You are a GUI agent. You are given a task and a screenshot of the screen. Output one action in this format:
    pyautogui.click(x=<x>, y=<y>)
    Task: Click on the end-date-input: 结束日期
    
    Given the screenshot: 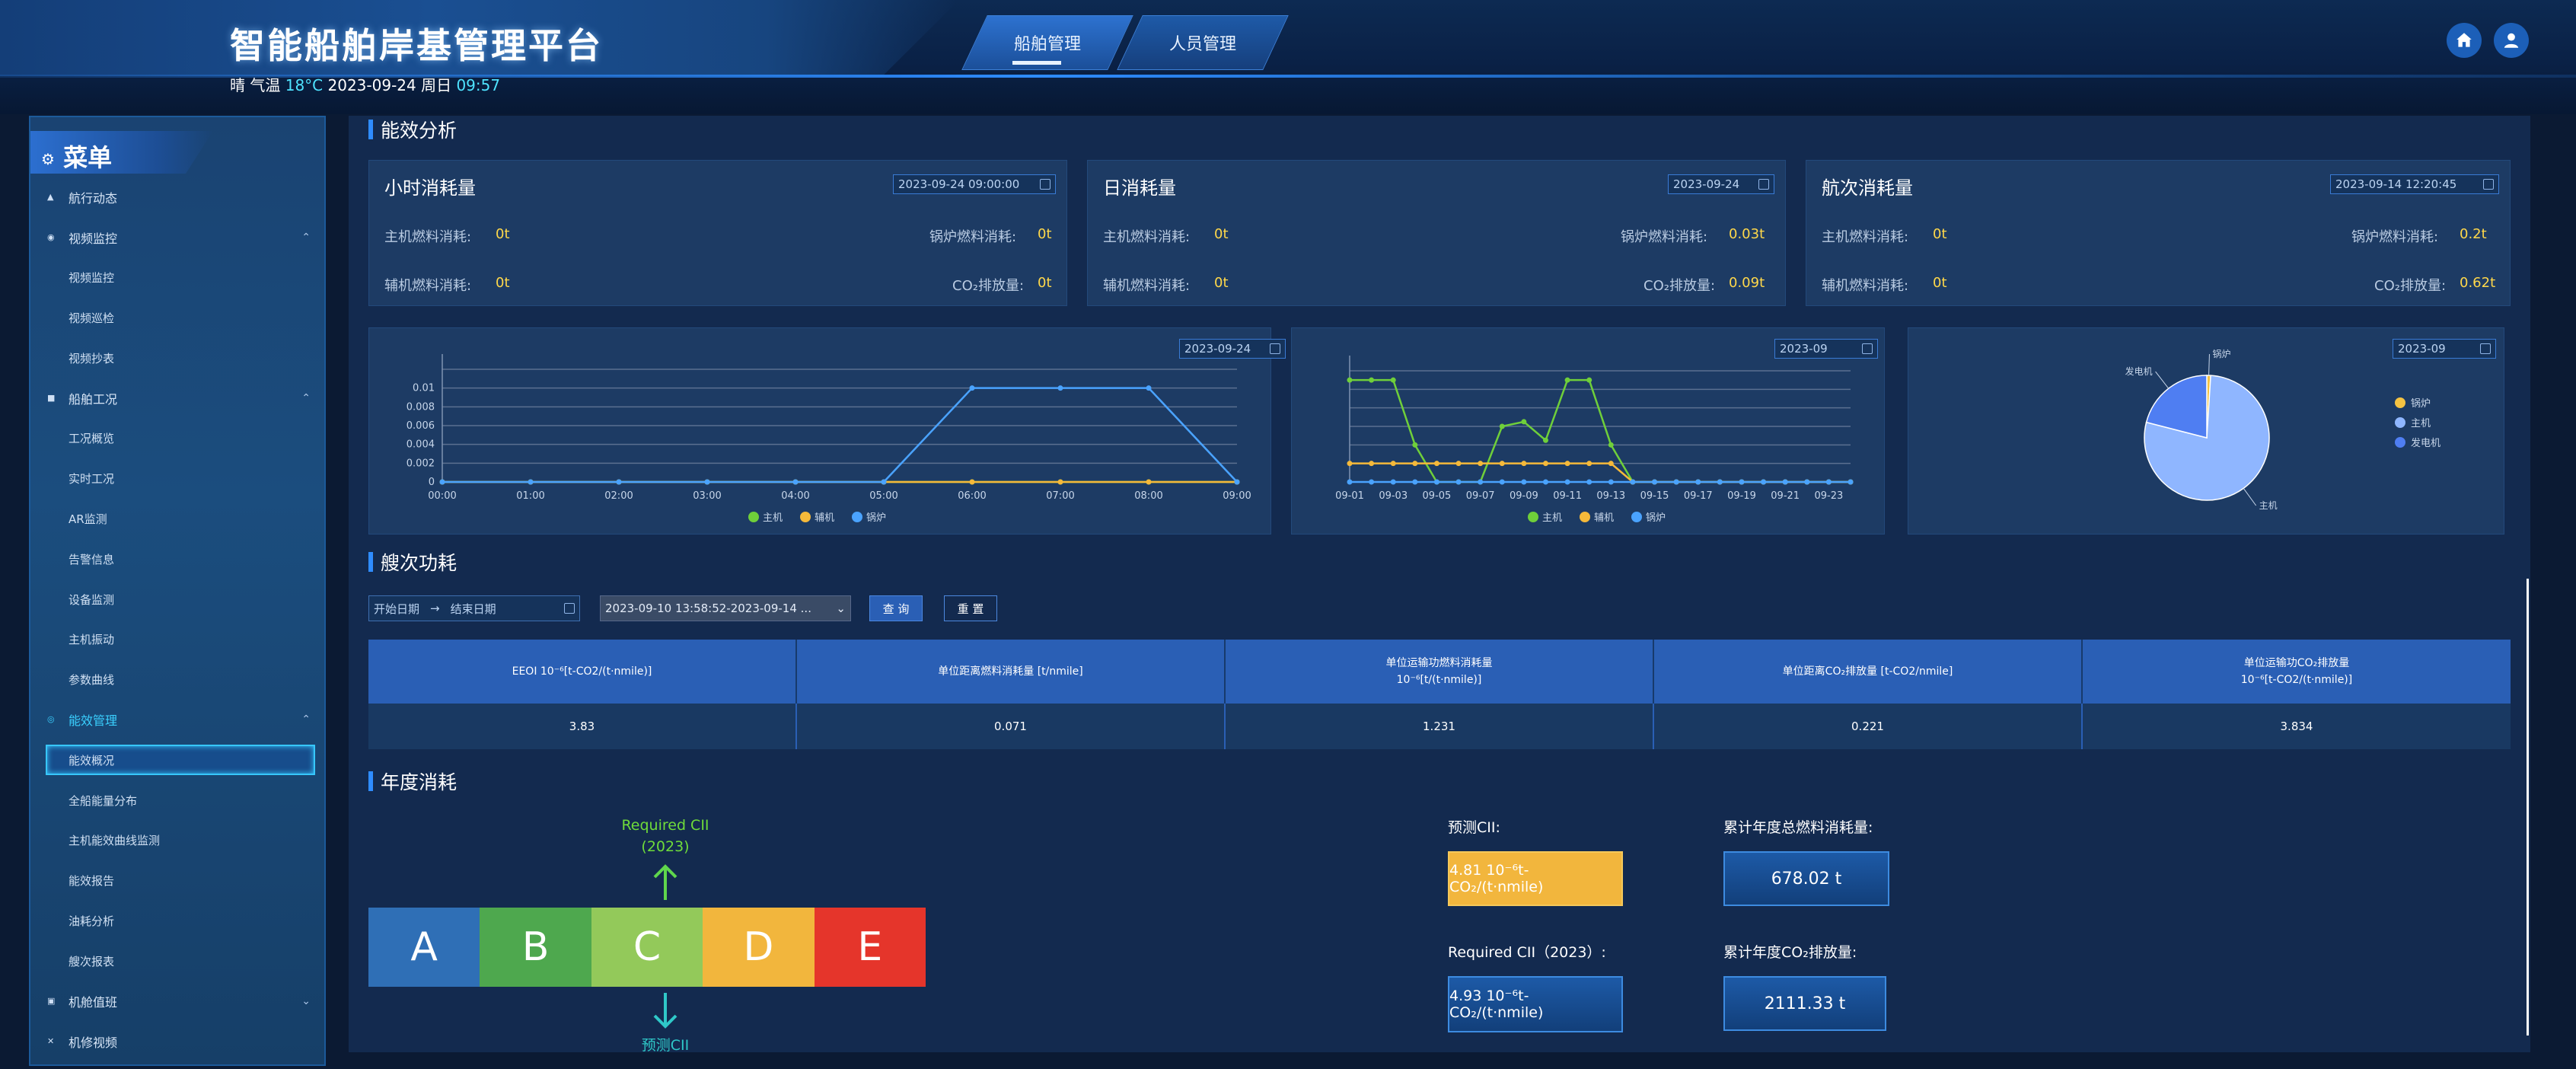 What is the action you would take?
    pyautogui.click(x=473, y=609)
    